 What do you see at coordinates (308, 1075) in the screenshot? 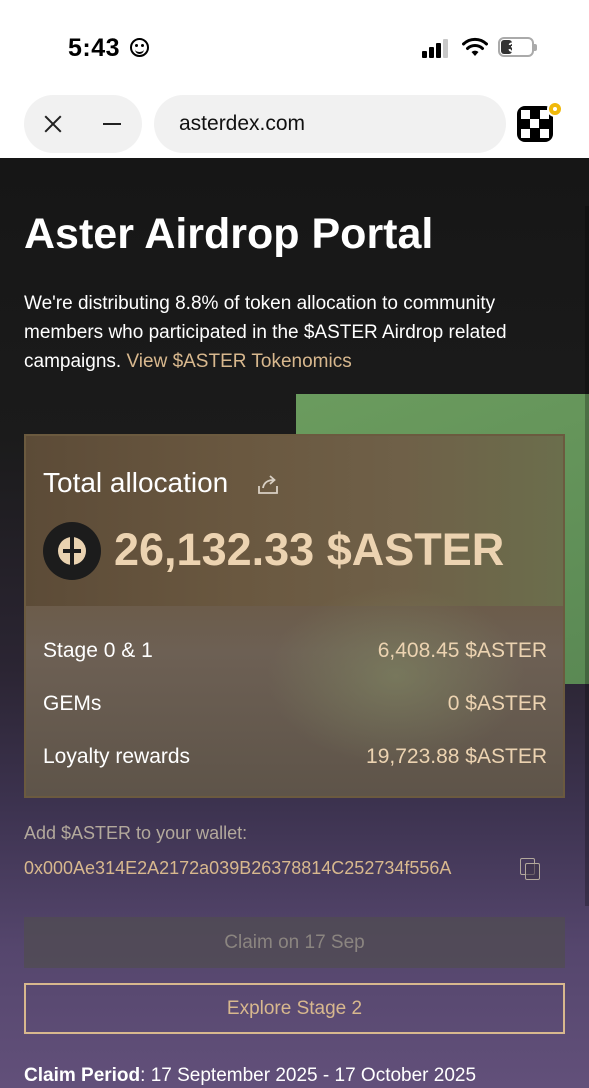
I see `claim-period-value: : 17 September 2025 - 17 October 2025` at bounding box center [308, 1075].